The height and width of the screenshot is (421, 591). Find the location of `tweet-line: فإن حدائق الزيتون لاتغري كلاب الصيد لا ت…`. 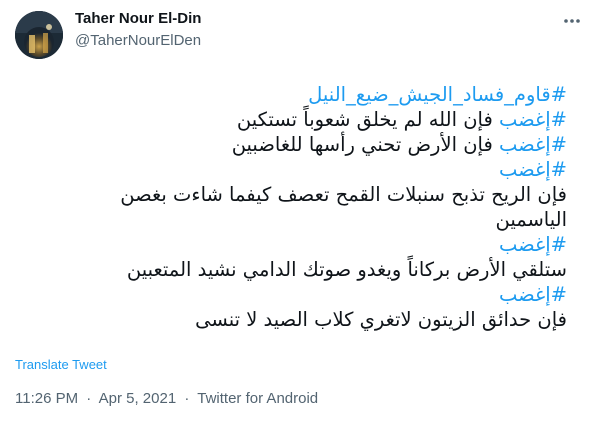

tweet-line: فإن حدائق الزيتون لاتغري كلاب الصيد لا ت… is located at coordinates (294, 319).